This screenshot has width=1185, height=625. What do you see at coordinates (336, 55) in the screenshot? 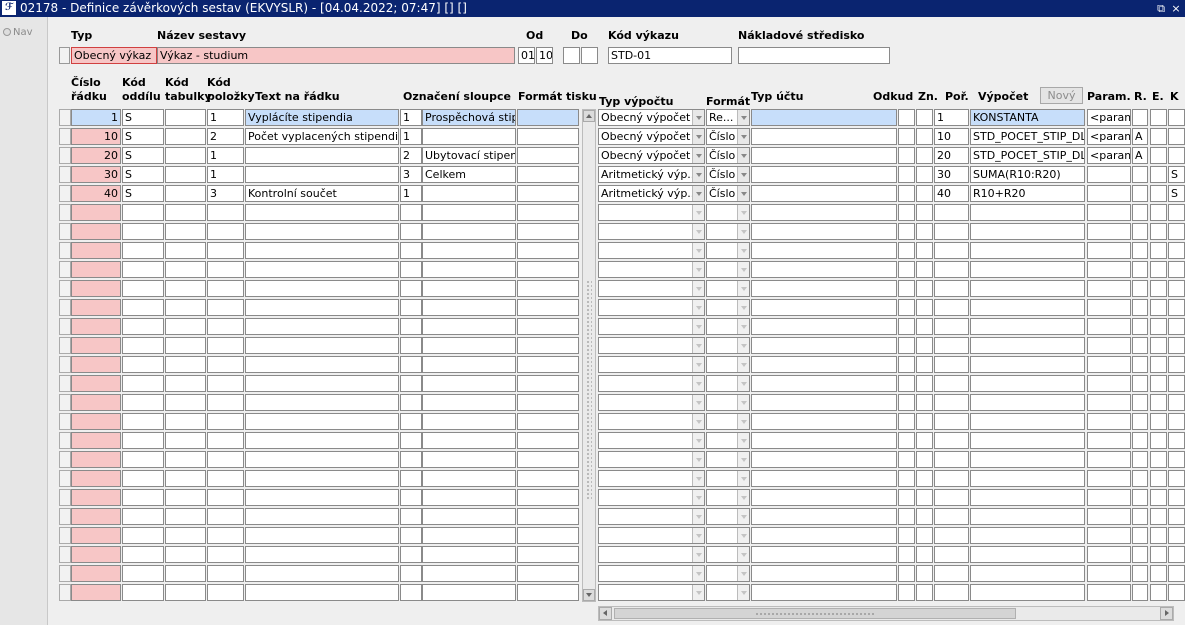
I see `nazev-field: Výkaz - studium` at bounding box center [336, 55].